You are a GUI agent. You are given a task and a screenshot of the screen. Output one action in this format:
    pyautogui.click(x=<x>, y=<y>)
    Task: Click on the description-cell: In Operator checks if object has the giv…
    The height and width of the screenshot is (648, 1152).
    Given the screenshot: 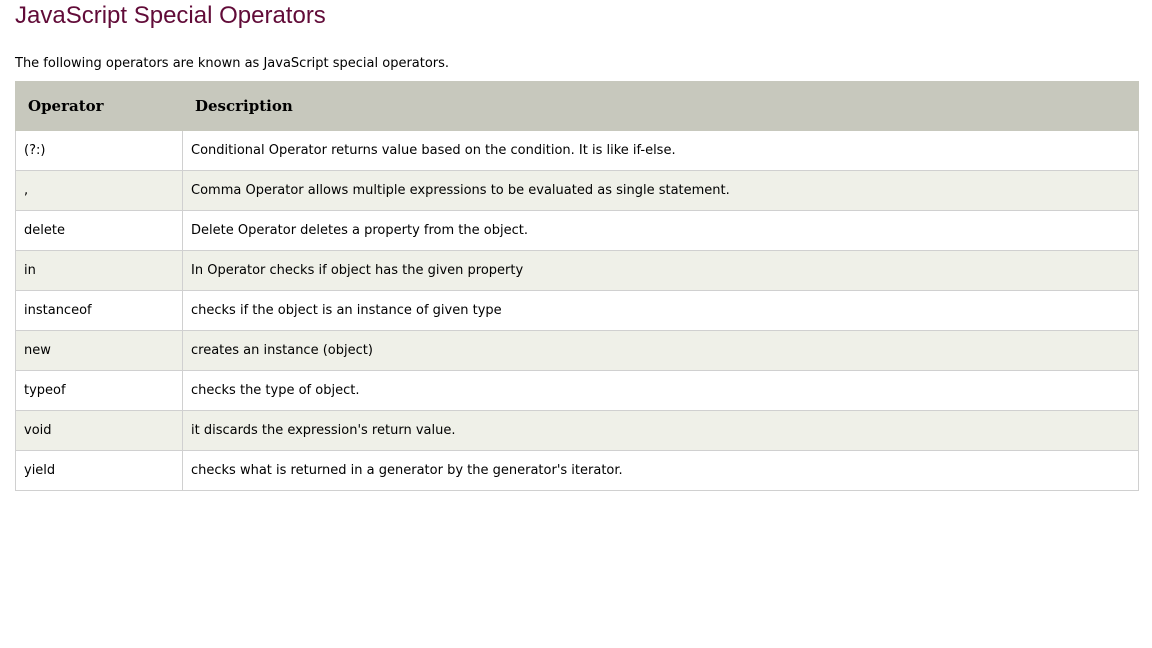 What is the action you would take?
    pyautogui.click(x=660, y=270)
    